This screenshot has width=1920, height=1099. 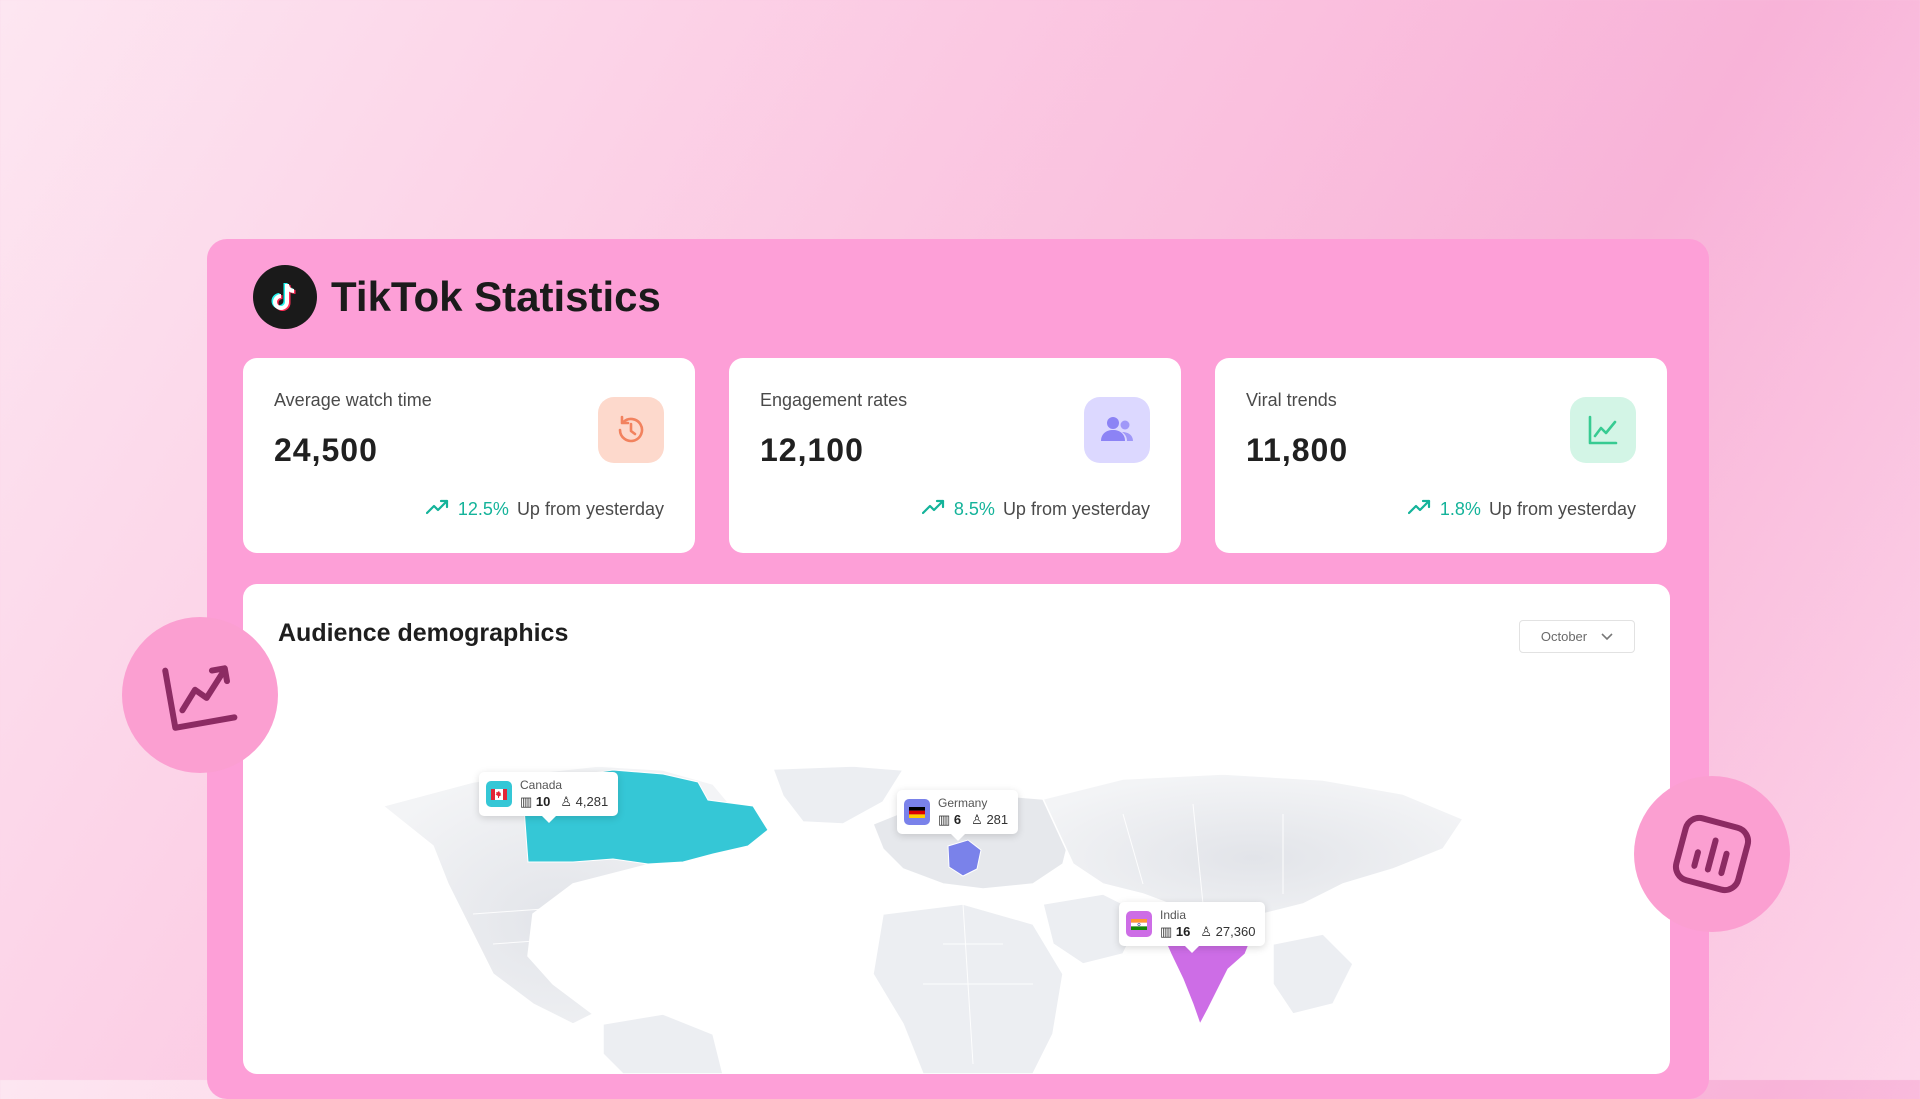 What do you see at coordinates (838, 795) in the screenshot?
I see `map-greenland` at bounding box center [838, 795].